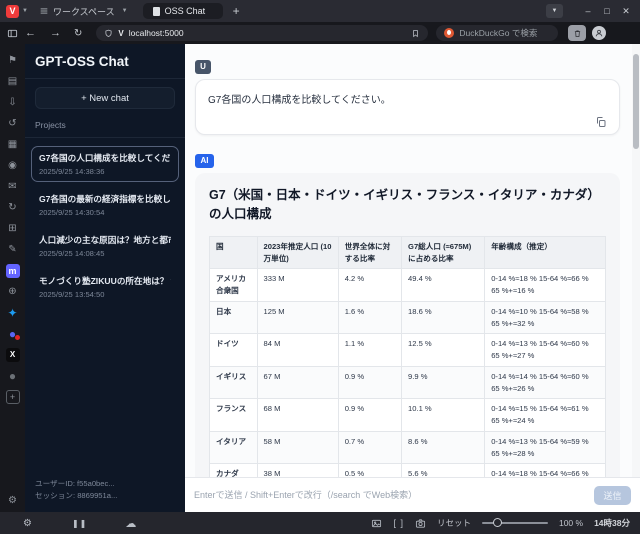 This screenshot has height=534, width=640. What do you see at coordinates (78, 33) in the screenshot?
I see `reload-button: ↻` at bounding box center [78, 33].